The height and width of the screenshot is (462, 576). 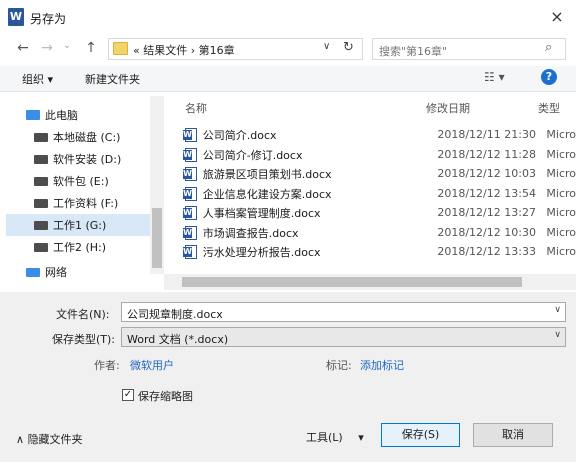 I want to click on horizontal-scroll-thumb, so click(x=352, y=282).